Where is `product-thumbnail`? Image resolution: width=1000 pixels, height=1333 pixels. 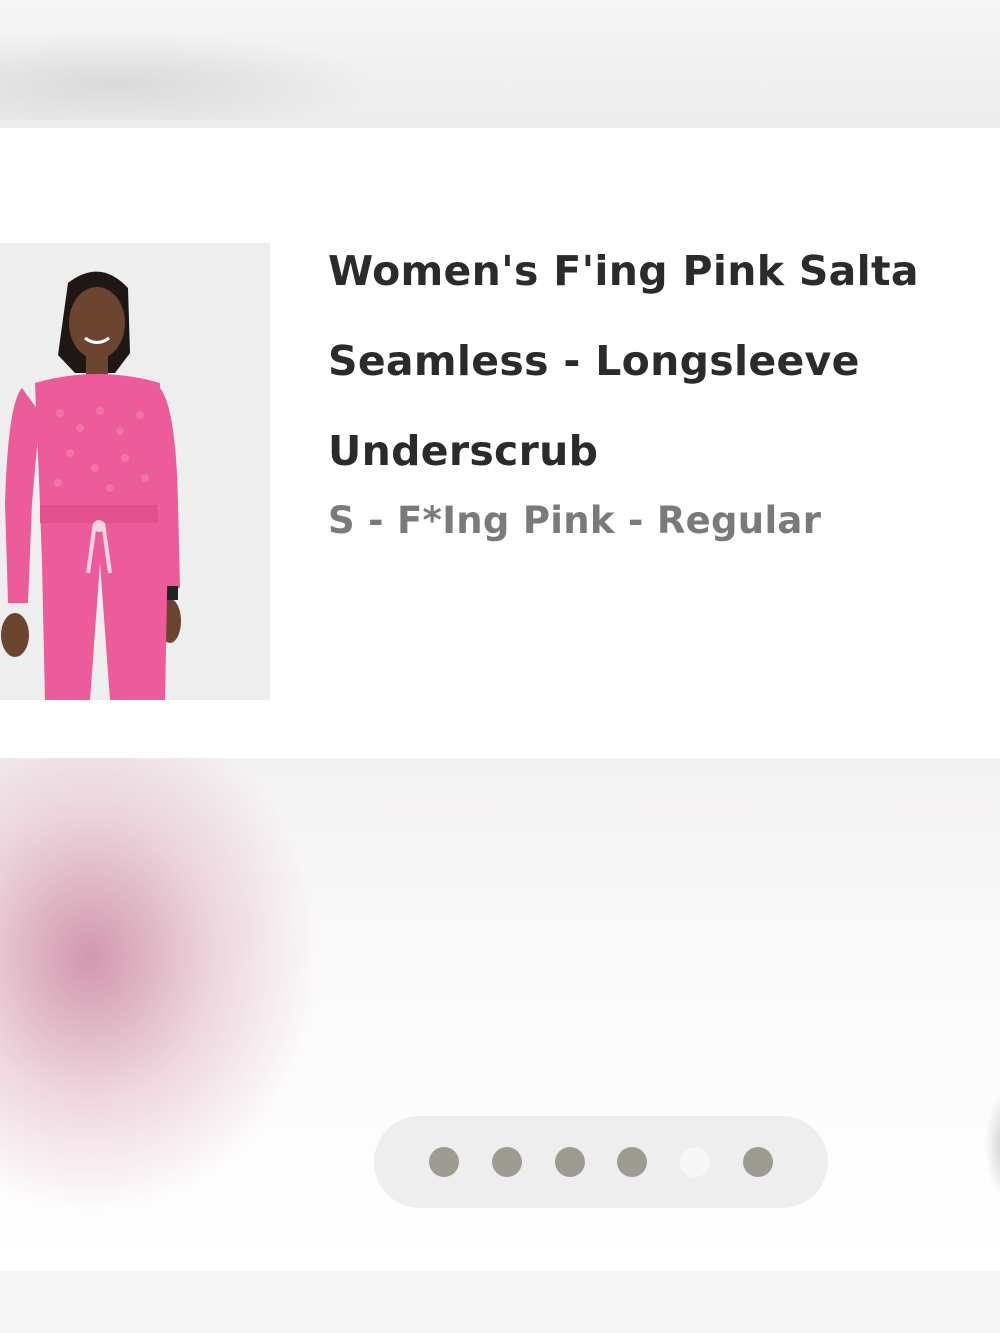 product-thumbnail is located at coordinates (135, 471).